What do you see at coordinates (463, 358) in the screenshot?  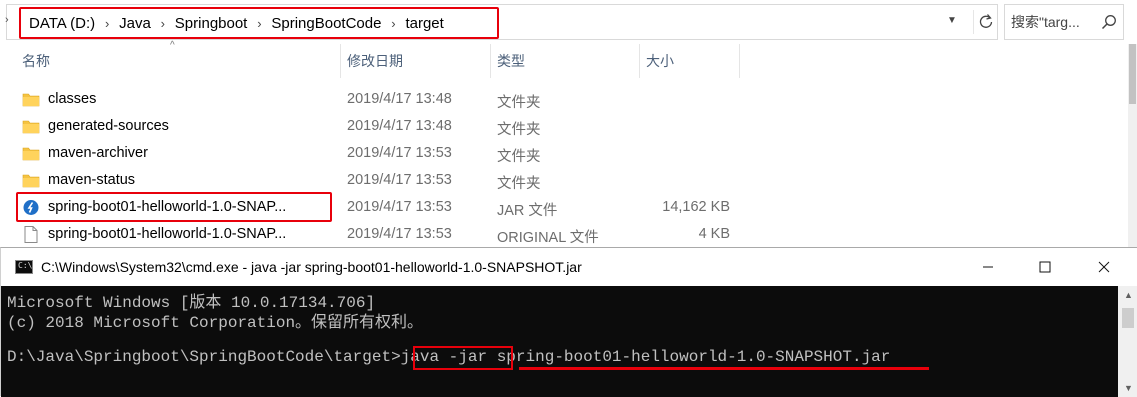 I see `highlight-box` at bounding box center [463, 358].